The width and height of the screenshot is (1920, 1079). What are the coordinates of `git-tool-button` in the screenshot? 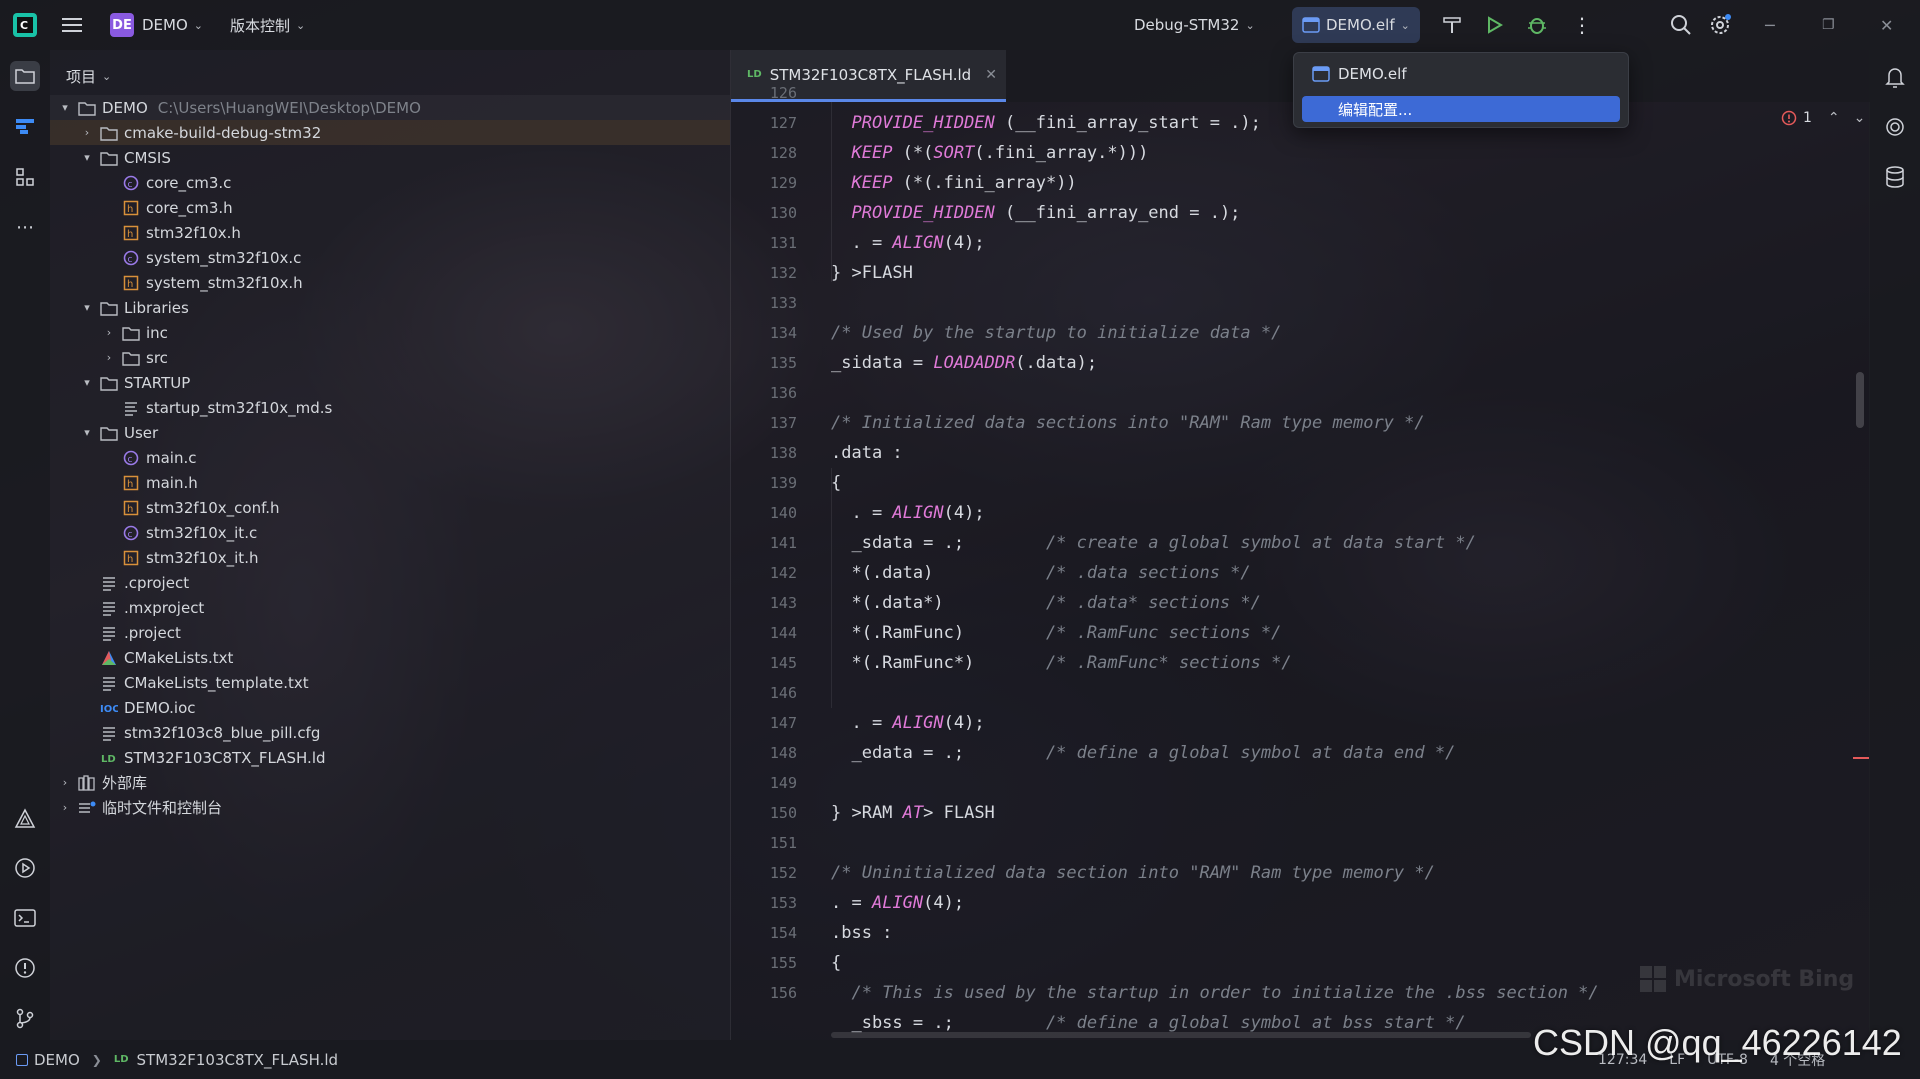 It's located at (25, 1018).